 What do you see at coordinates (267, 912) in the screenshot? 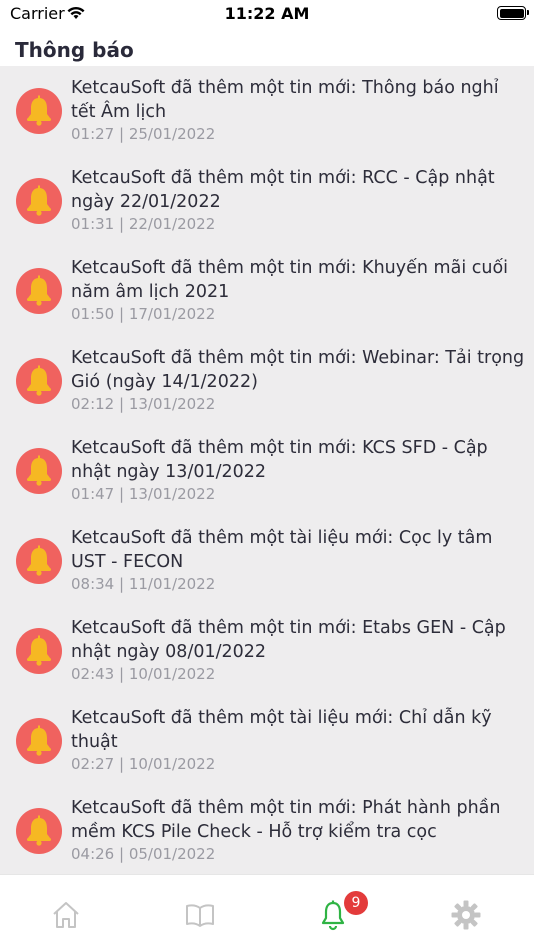
I see `tab-bar: 9` at bounding box center [267, 912].